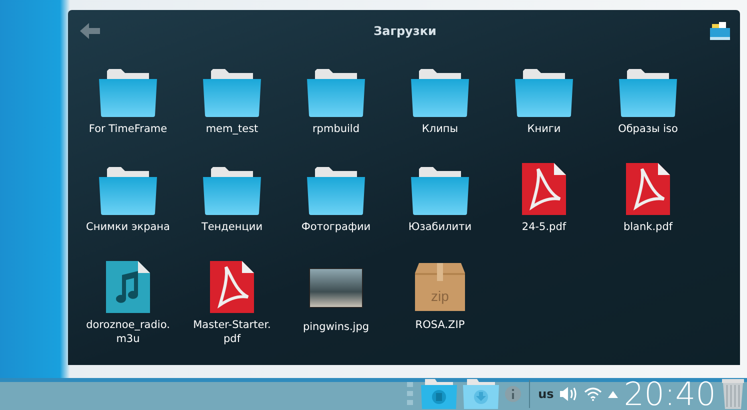  What do you see at coordinates (440, 287) in the screenshot?
I see `cardboard-box-icon` at bounding box center [440, 287].